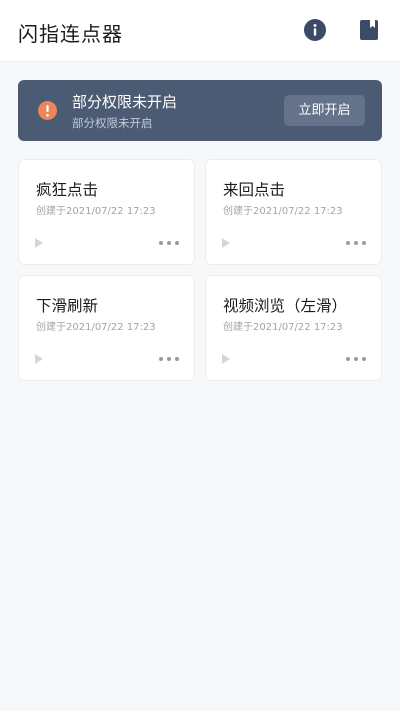 The width and height of the screenshot is (400, 711). Describe the element at coordinates (200, 110) in the screenshot. I see `permission-banner: 部分权限未开启 部分权限未开启 立即开启` at that location.